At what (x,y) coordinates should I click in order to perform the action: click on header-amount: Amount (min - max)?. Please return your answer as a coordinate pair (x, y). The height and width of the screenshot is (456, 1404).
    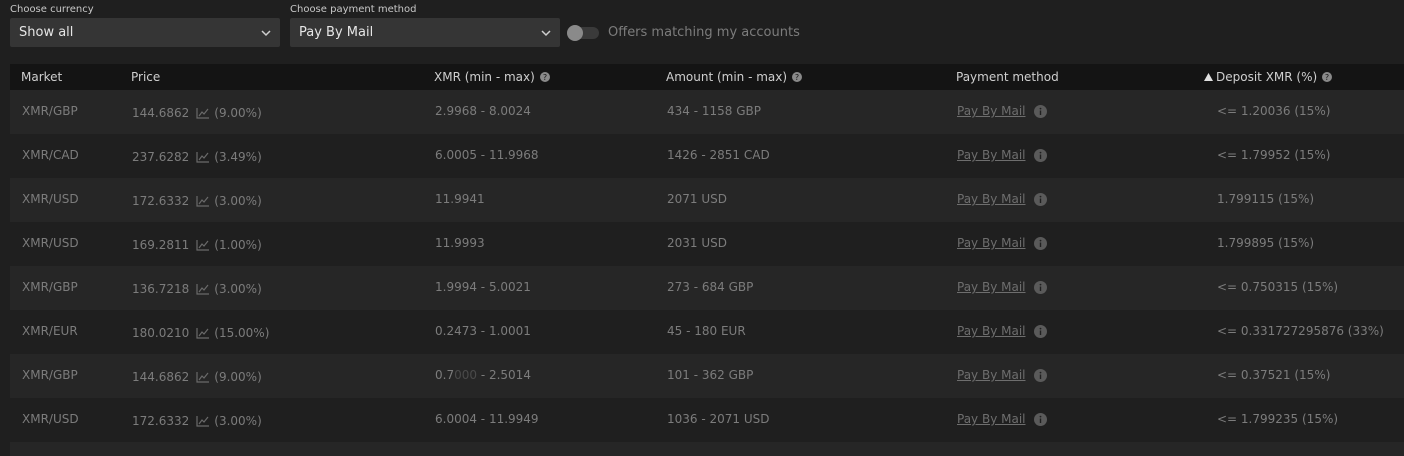
    Looking at the image, I should click on (734, 77).